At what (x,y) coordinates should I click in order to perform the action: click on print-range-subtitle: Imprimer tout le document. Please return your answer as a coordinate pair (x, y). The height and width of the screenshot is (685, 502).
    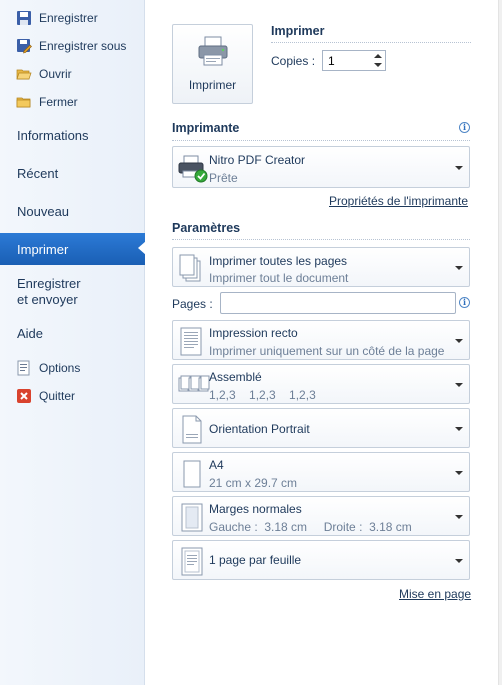
    Looking at the image, I should click on (279, 278).